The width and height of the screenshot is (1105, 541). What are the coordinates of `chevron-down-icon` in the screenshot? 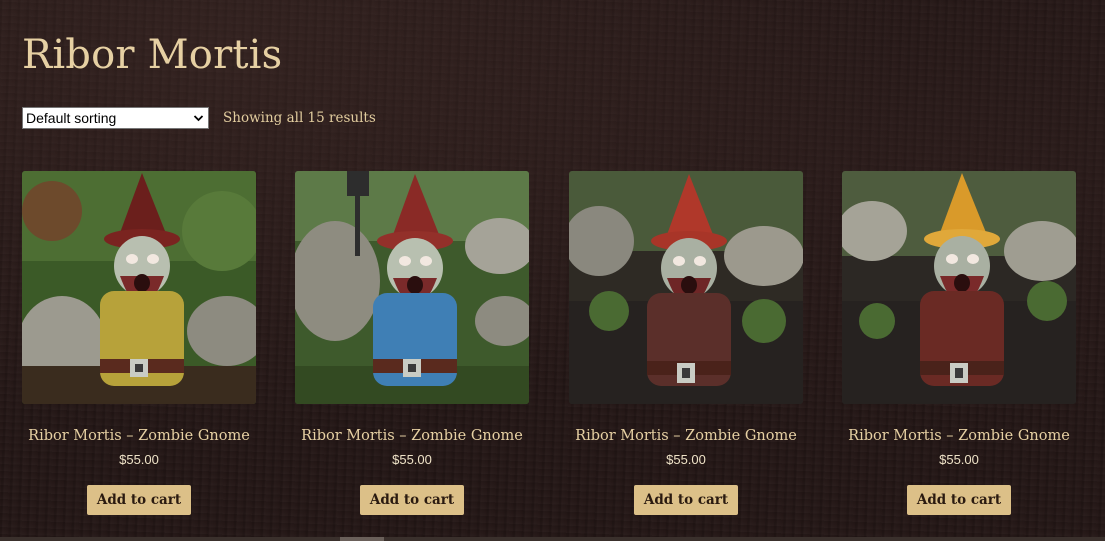 It's located at (198, 118).